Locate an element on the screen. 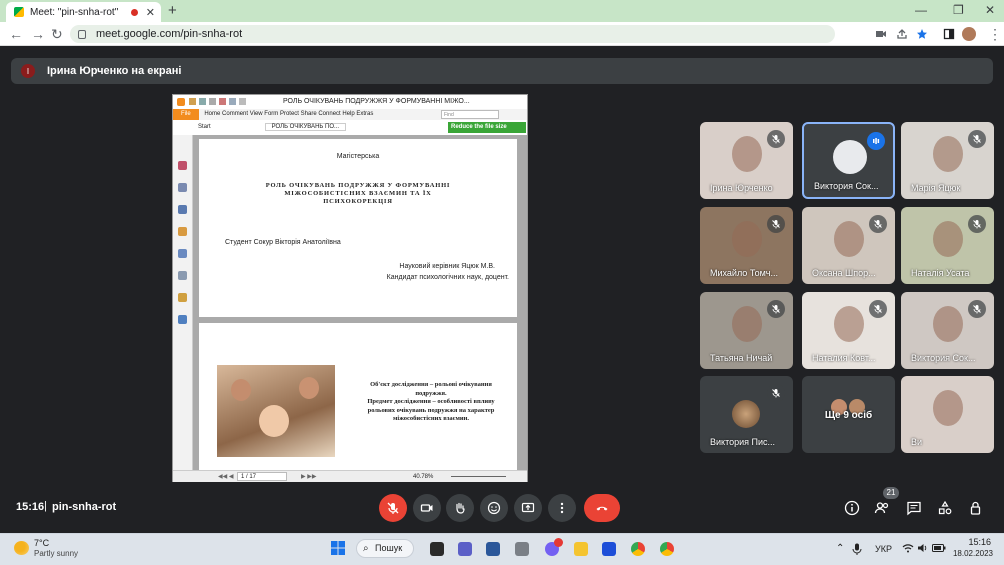 This screenshot has height=565, width=1004. pdf-side-comments-icon is located at coordinates (182, 231).